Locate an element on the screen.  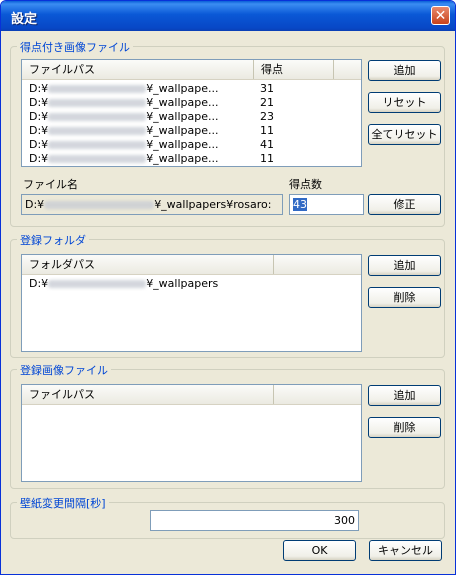
table-row: D:¥ ¥_wallpape... 23 is located at coordinates (191, 117).